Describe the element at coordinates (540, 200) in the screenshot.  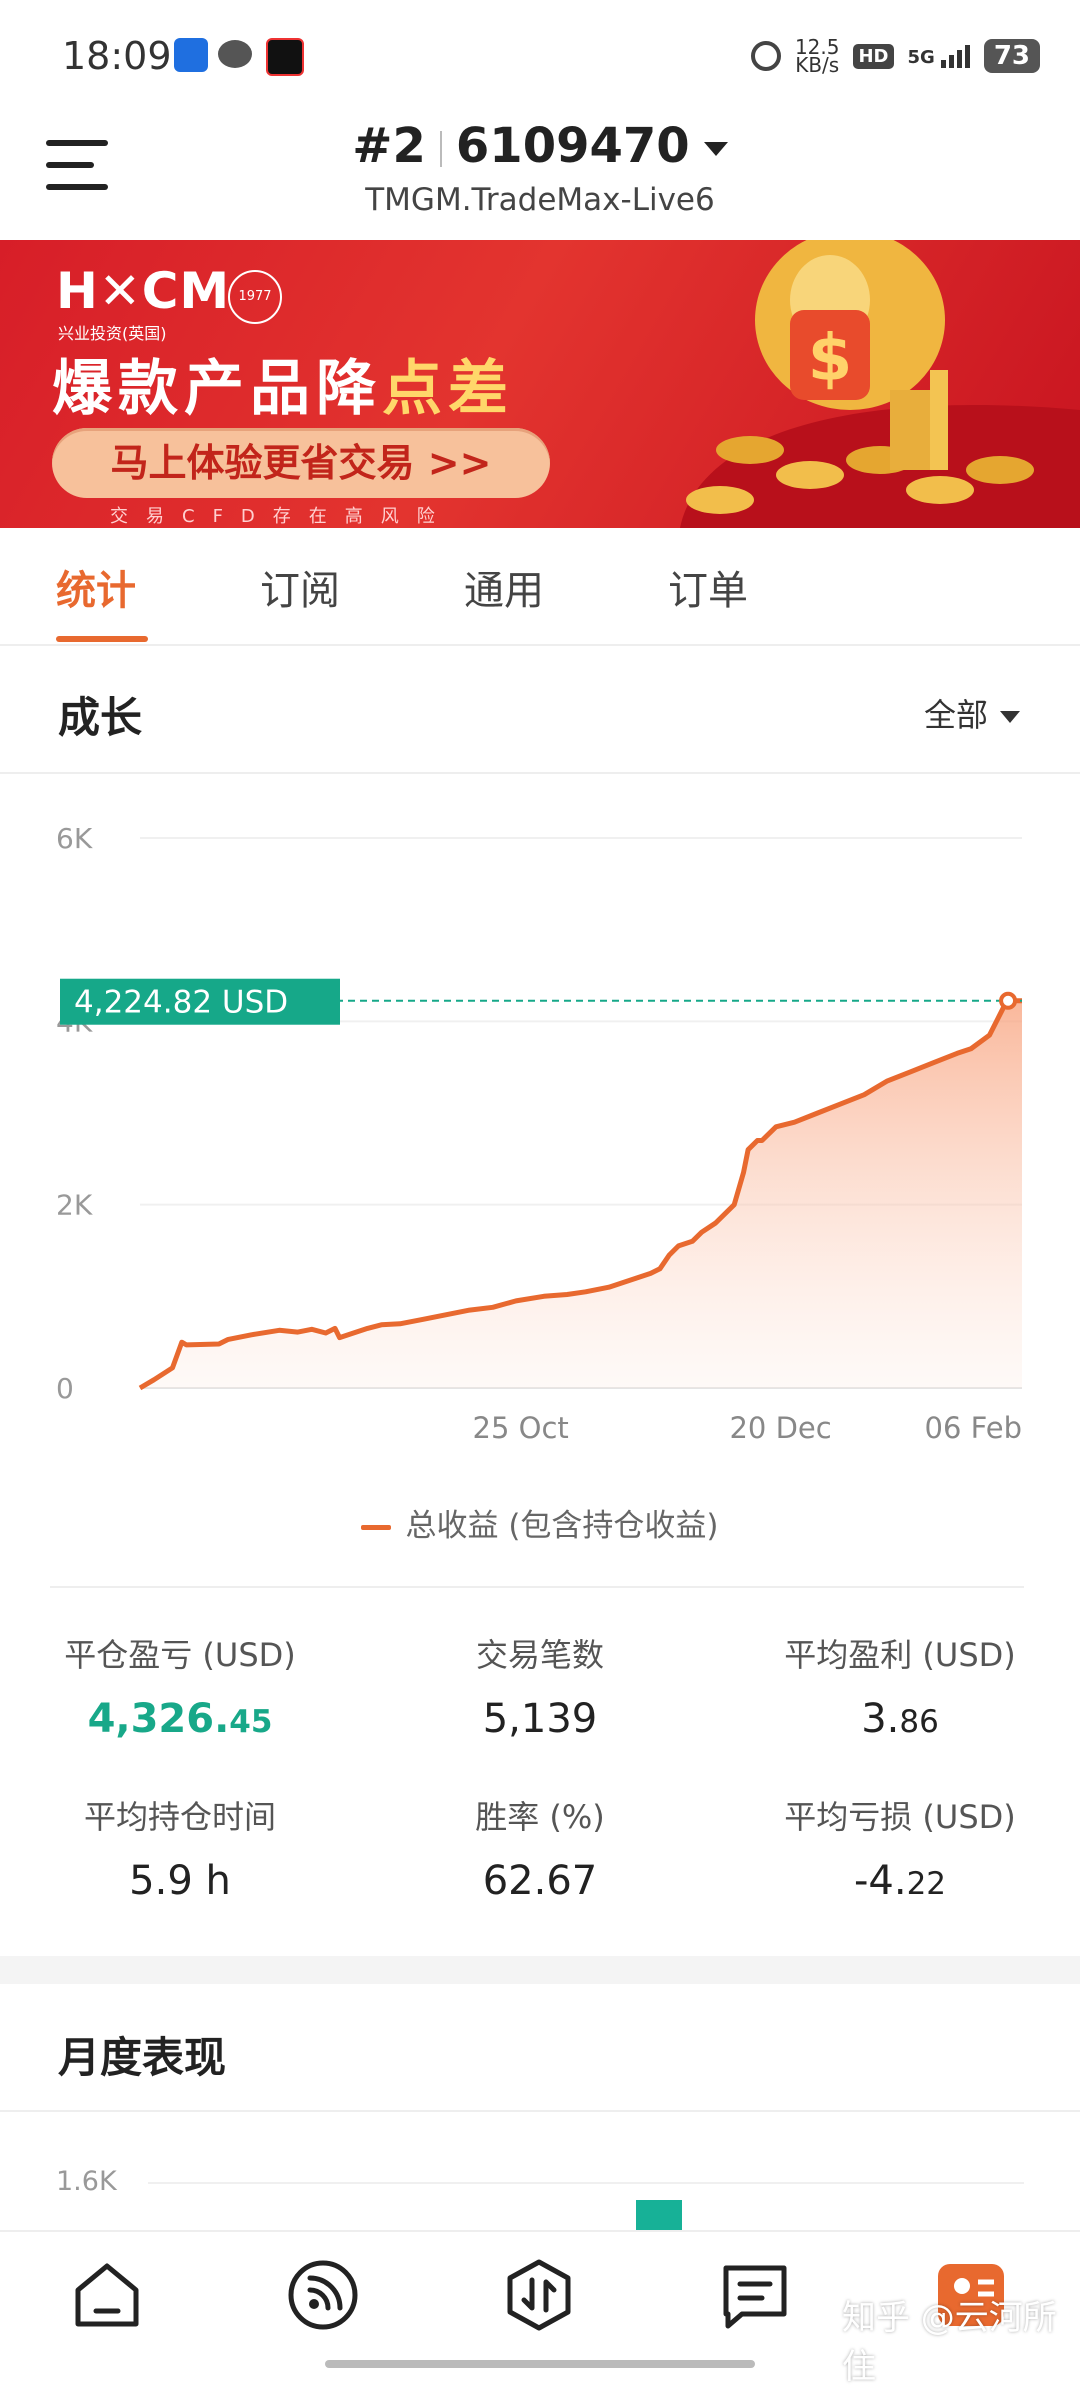
I see `server-name: TMGM.TradeMax-Live6` at that location.